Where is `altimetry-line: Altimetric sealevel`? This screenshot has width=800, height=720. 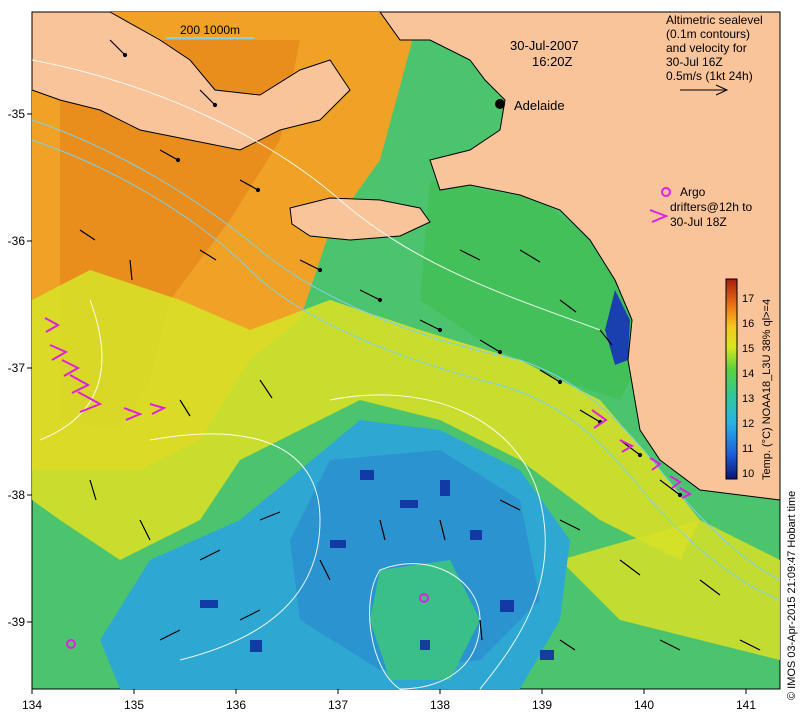
altimetry-line: Altimetric sealevel is located at coordinates (714, 20).